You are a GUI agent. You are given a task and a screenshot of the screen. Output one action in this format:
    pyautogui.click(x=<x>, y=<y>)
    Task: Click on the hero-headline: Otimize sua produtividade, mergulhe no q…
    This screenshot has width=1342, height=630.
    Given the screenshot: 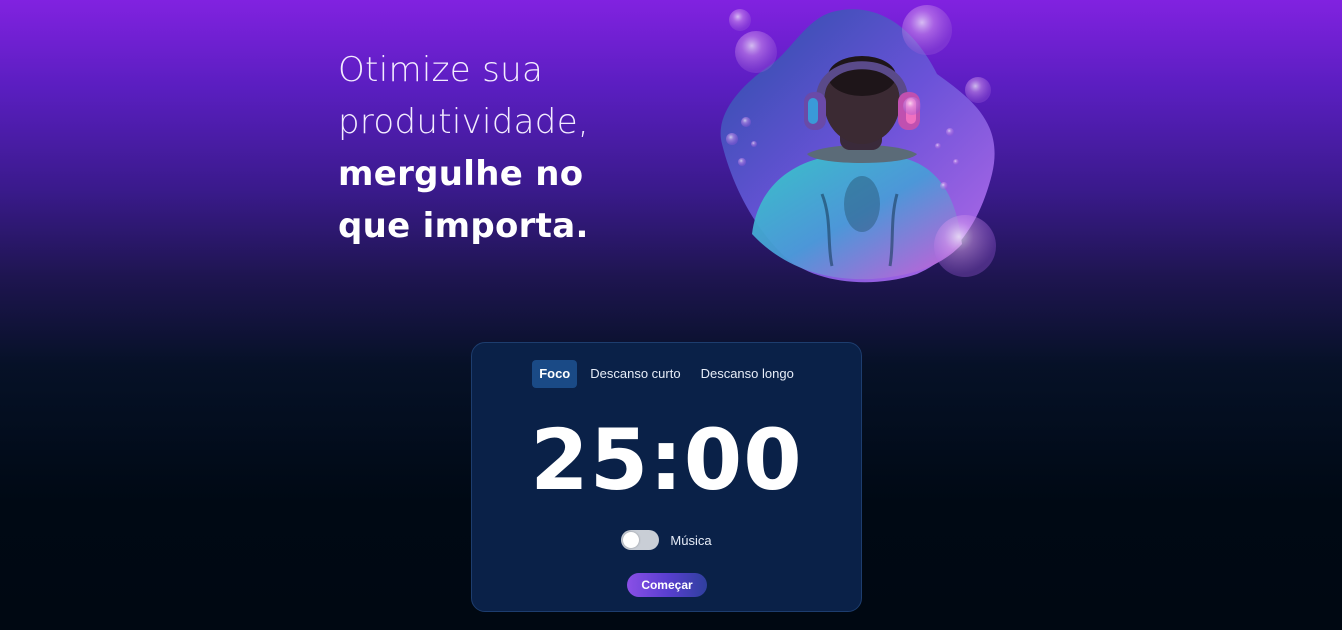 What is the action you would take?
    pyautogui.click(x=518, y=148)
    